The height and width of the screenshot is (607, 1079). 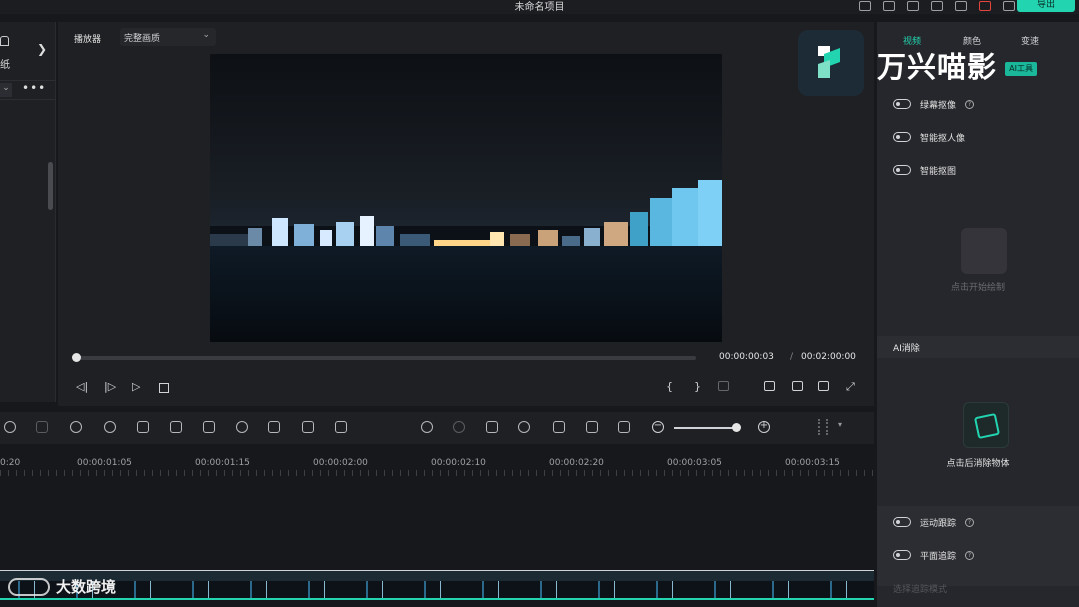 What do you see at coordinates (427, 427) in the screenshot?
I see `render-icon` at bounding box center [427, 427].